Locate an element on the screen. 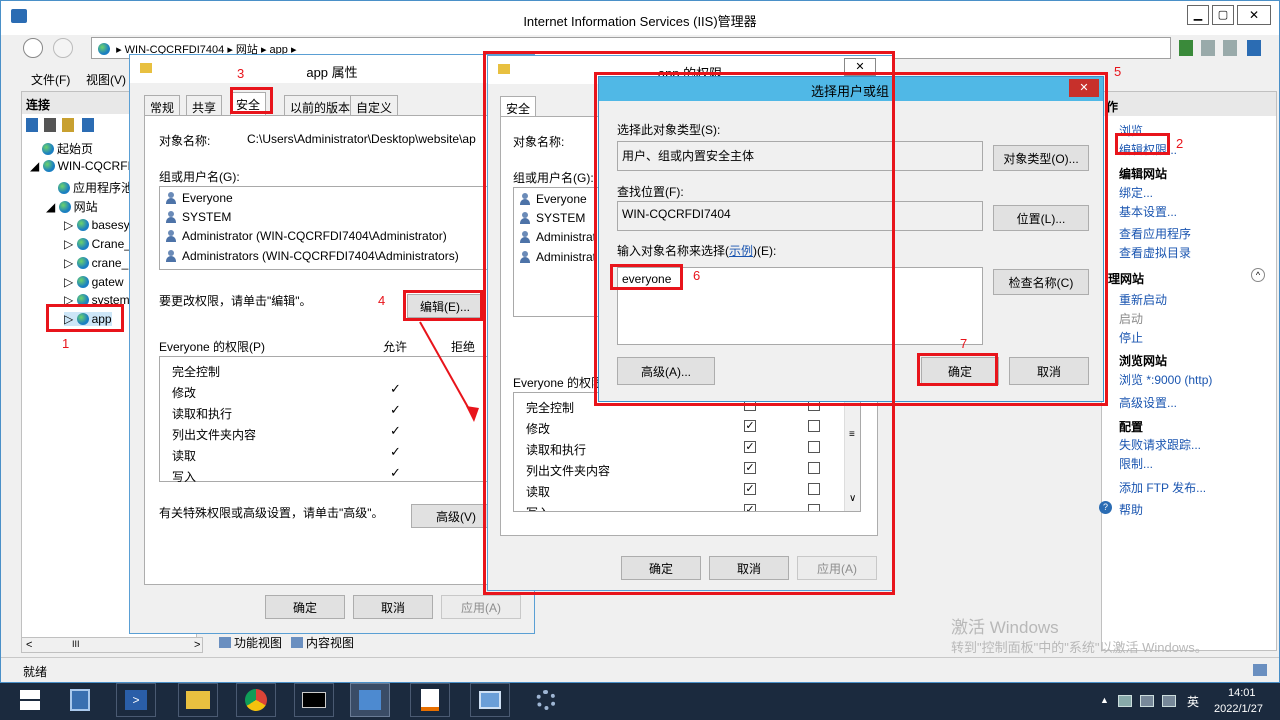 The image size is (1280, 720). clock-time: 14:01 is located at coordinates (1242, 693).